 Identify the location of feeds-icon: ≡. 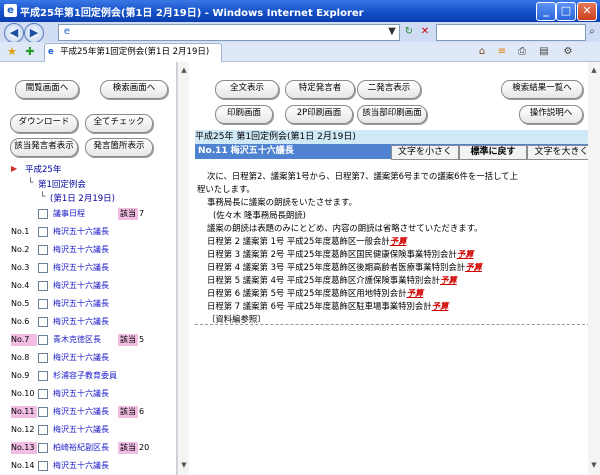
(502, 52).